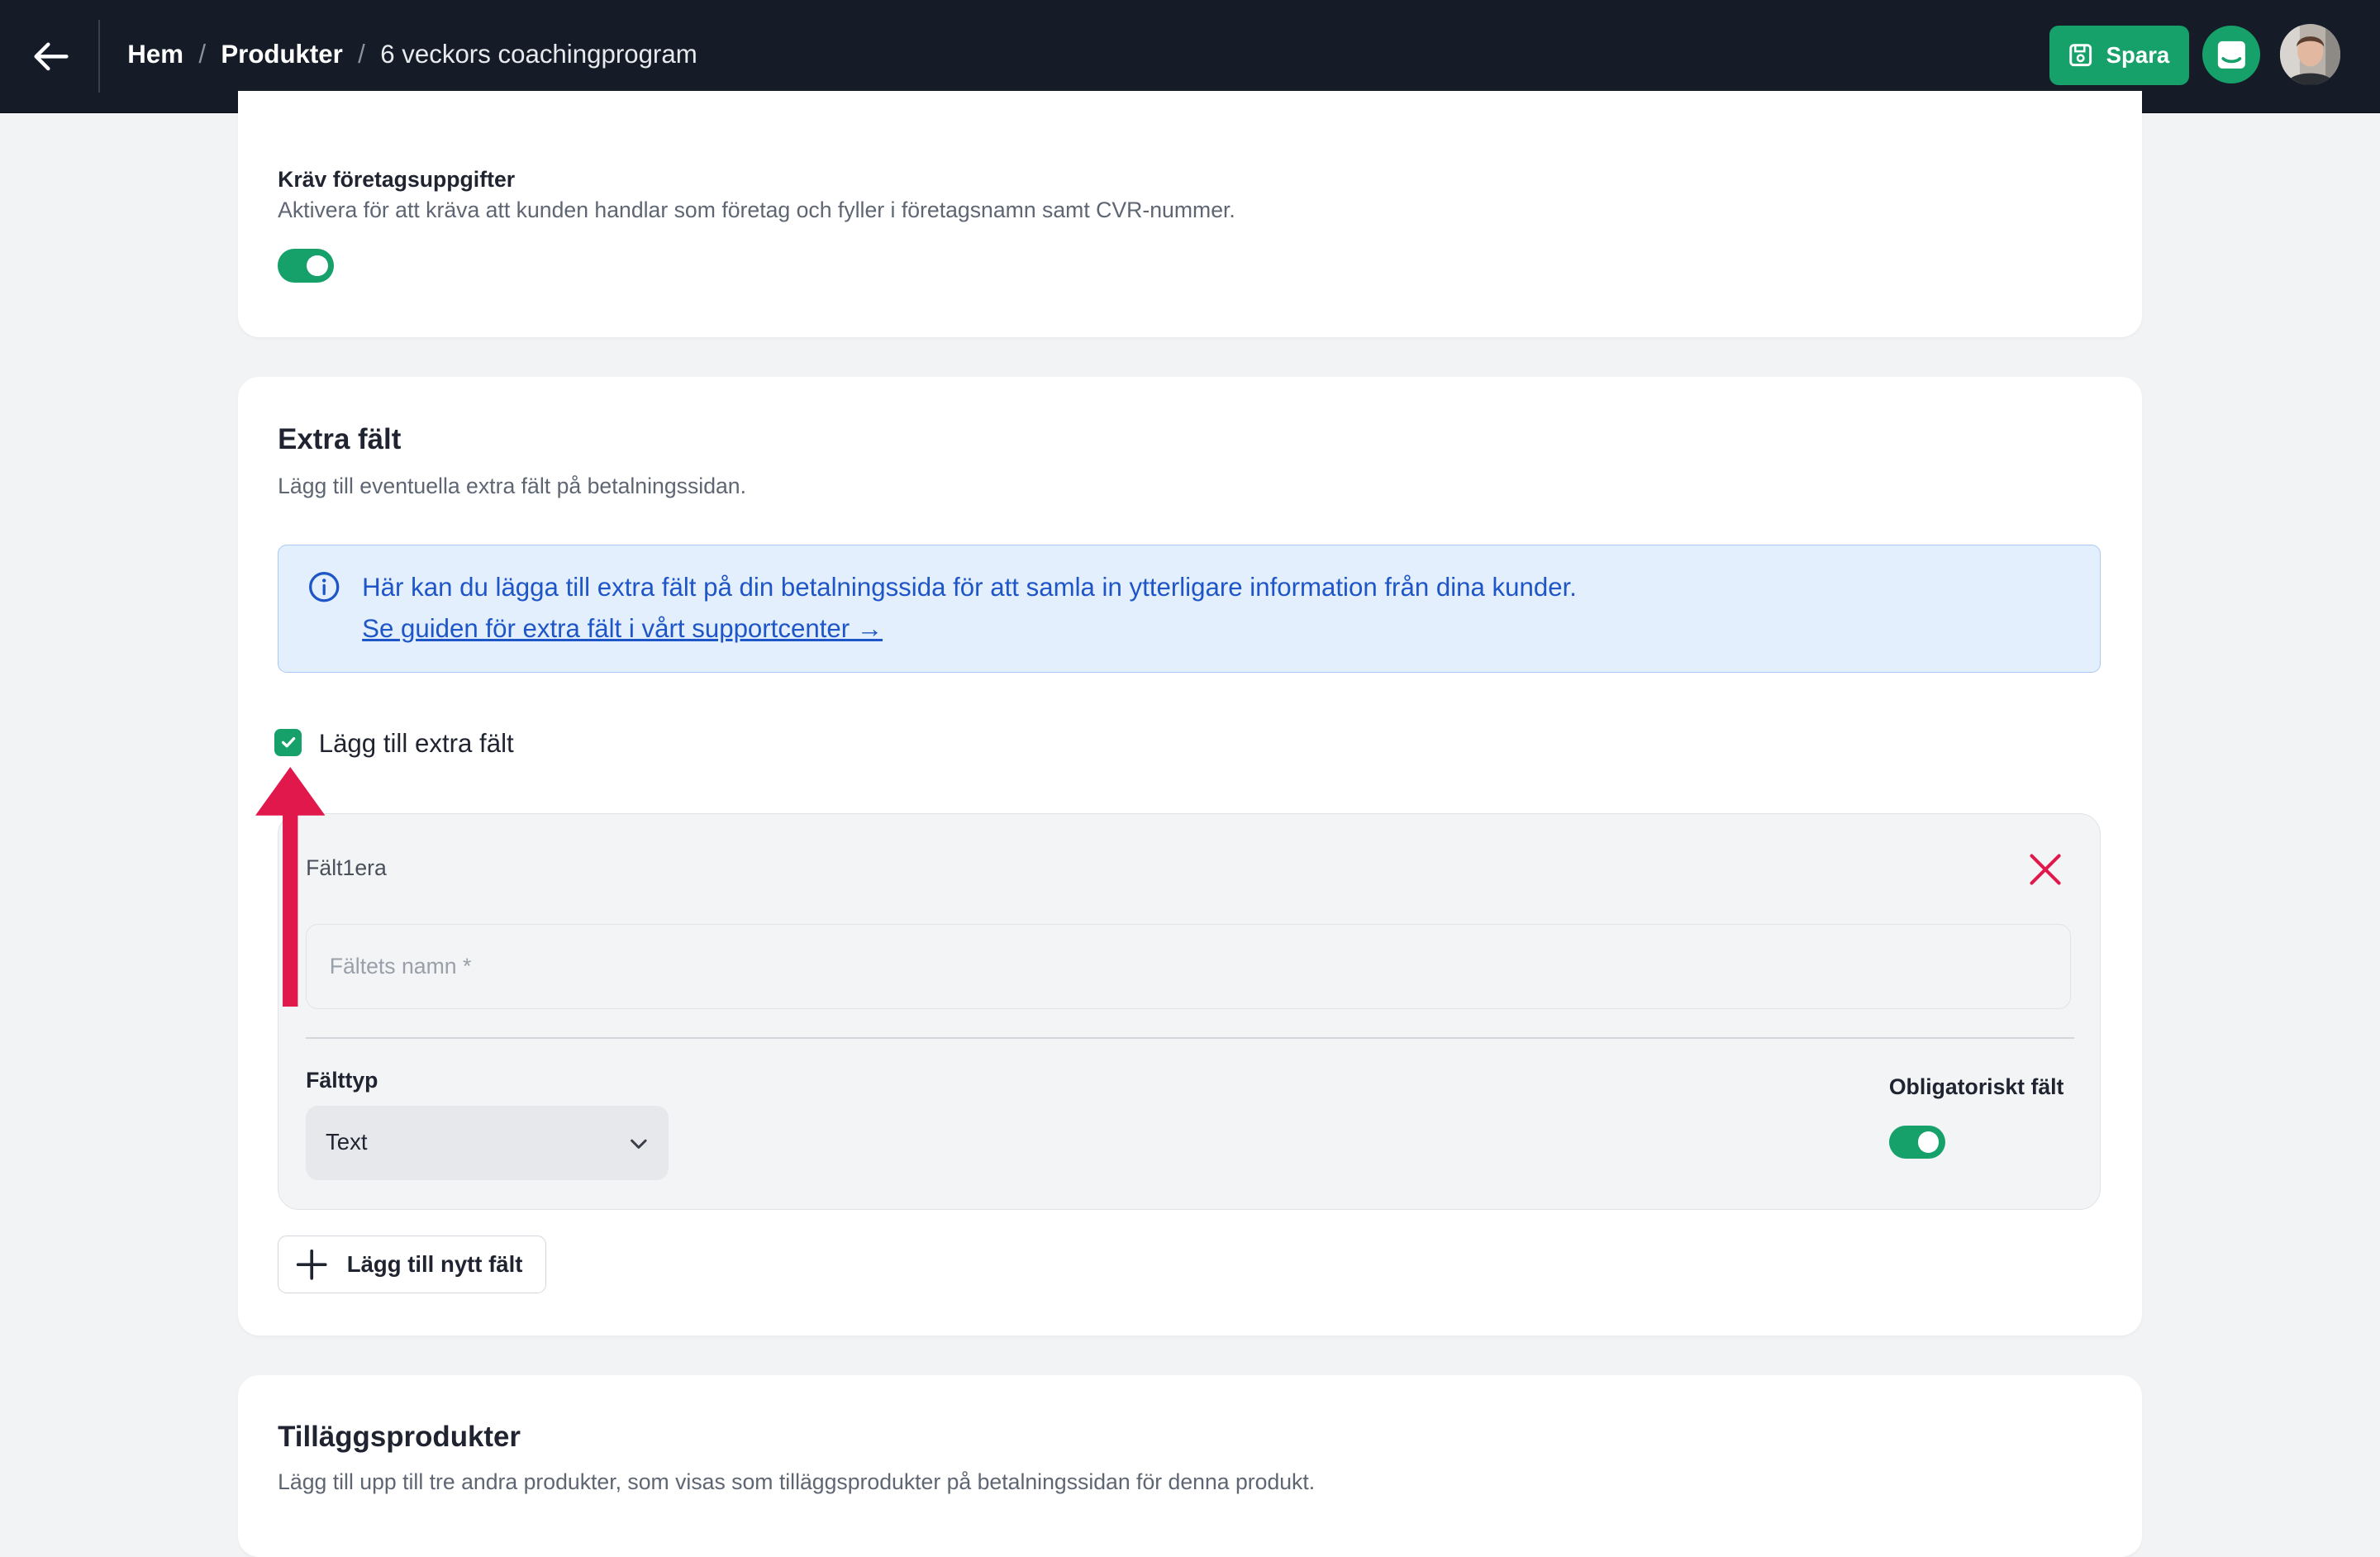 Image resolution: width=2380 pixels, height=1557 pixels. What do you see at coordinates (434, 1263) in the screenshot?
I see `add-new-field-label: Lägg till nytt fält` at bounding box center [434, 1263].